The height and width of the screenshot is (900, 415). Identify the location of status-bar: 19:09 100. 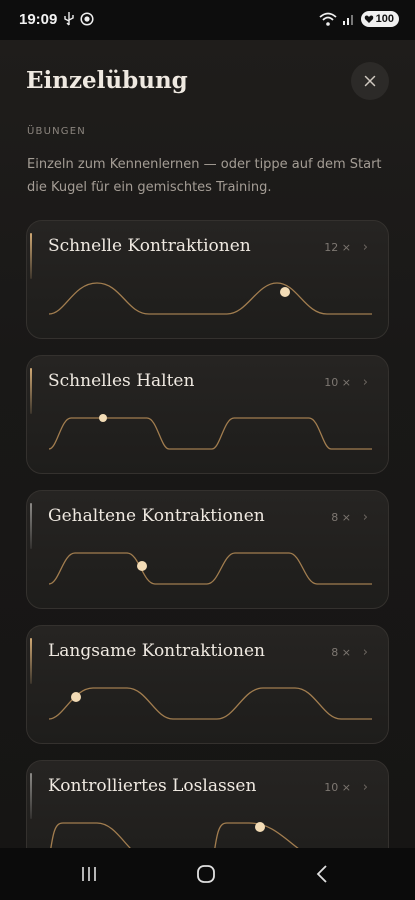
(207, 20).